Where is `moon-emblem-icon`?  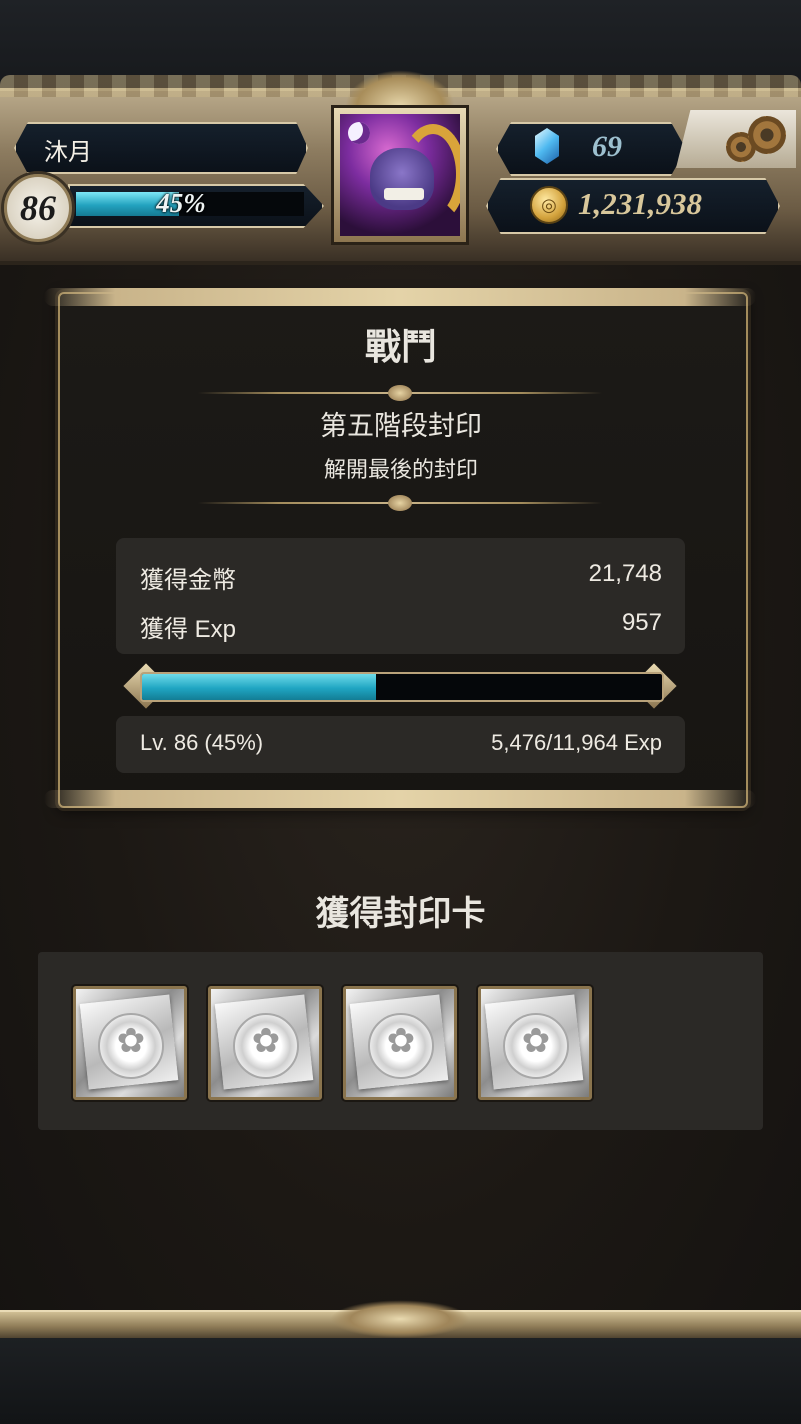 moon-emblem-icon is located at coordinates (359, 133).